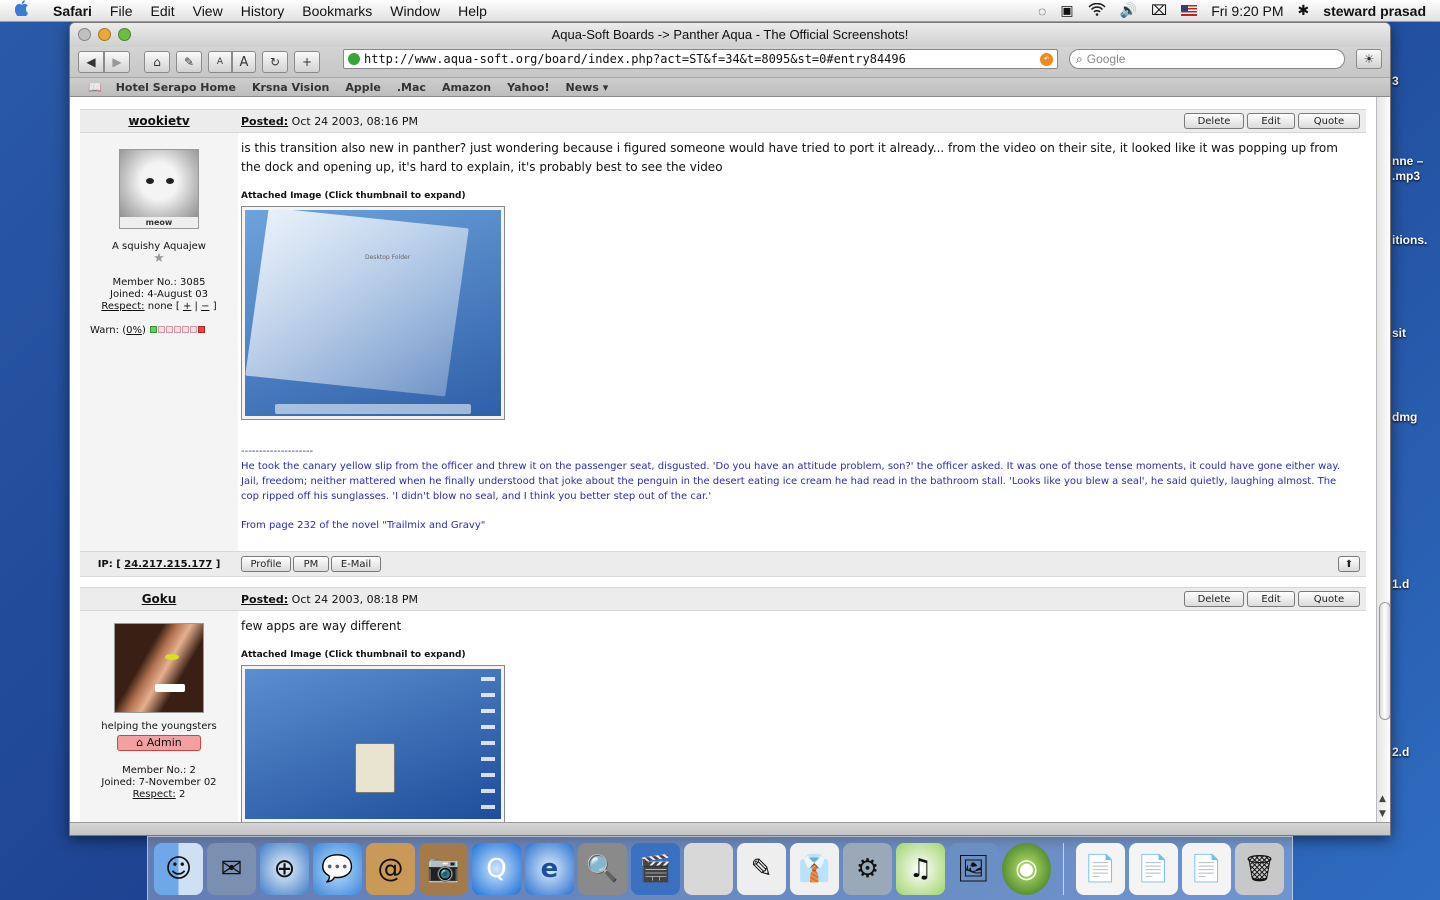  What do you see at coordinates (356, 564) in the screenshot?
I see `email-button: E-Mail` at bounding box center [356, 564].